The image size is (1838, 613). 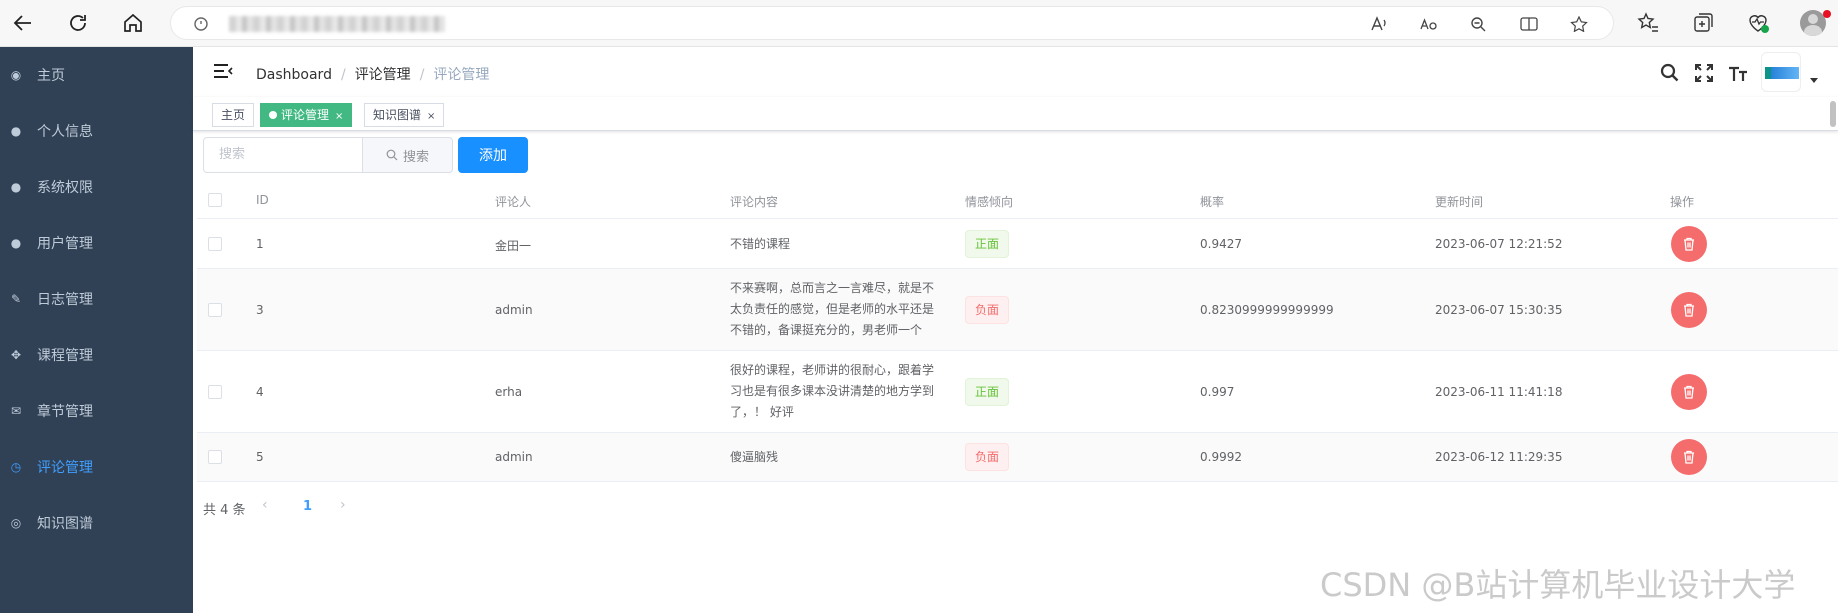 What do you see at coordinates (269, 505) in the screenshot?
I see `prev-page-icon: ‹` at bounding box center [269, 505].